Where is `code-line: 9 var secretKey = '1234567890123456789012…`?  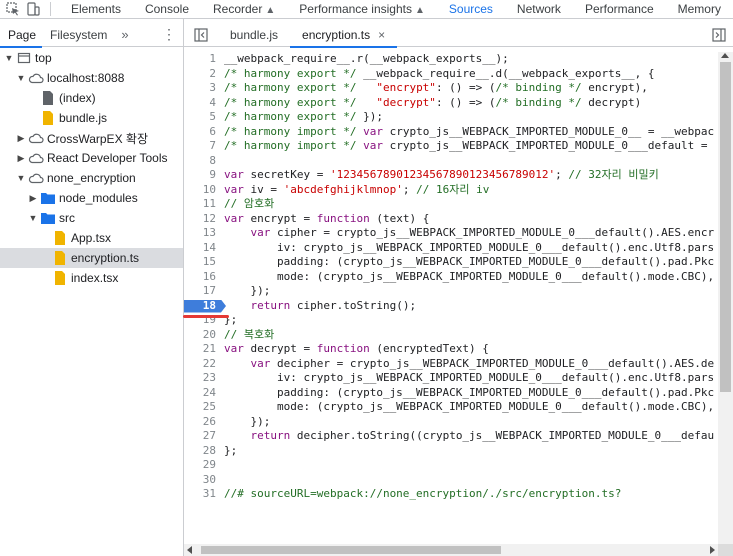
code-line: 9 var secretKey = '1234567890123456789012… is located at coordinates (451, 175).